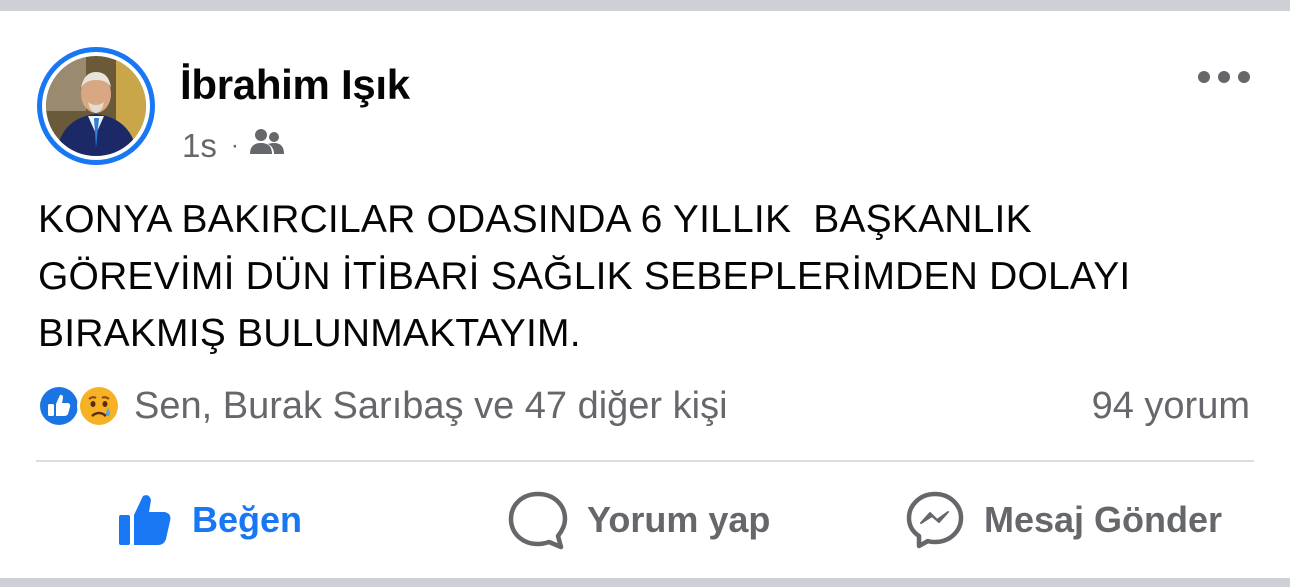 This screenshot has width=1290, height=587. I want to click on like-button: Beğen, so click(209, 520).